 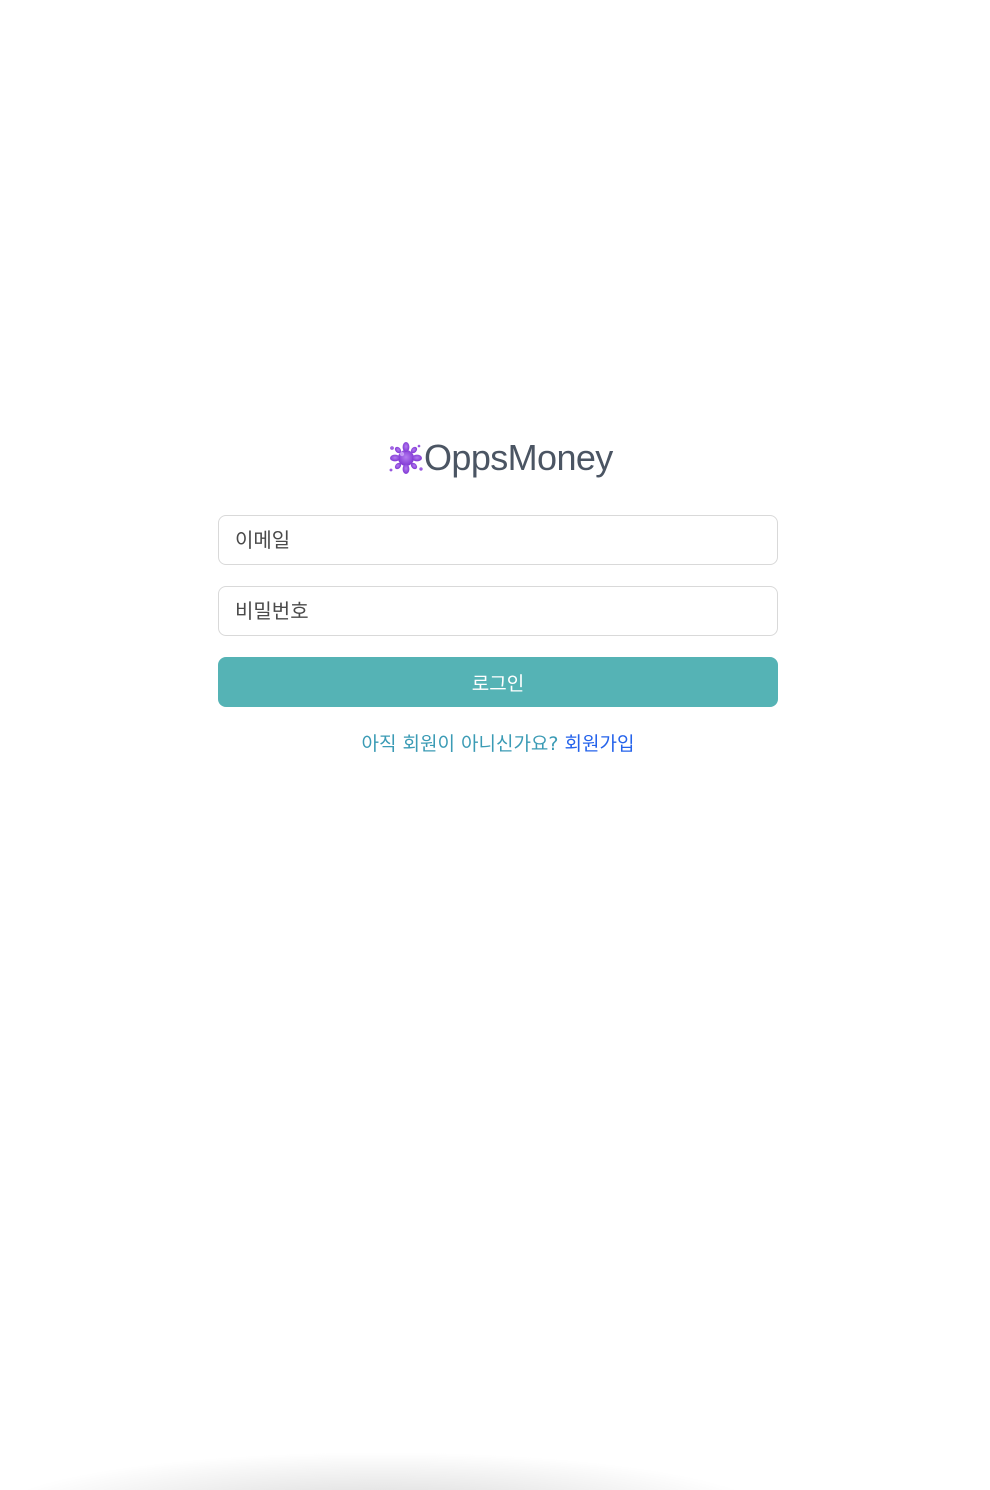 What do you see at coordinates (498, 682) in the screenshot?
I see `login-button: 로그인` at bounding box center [498, 682].